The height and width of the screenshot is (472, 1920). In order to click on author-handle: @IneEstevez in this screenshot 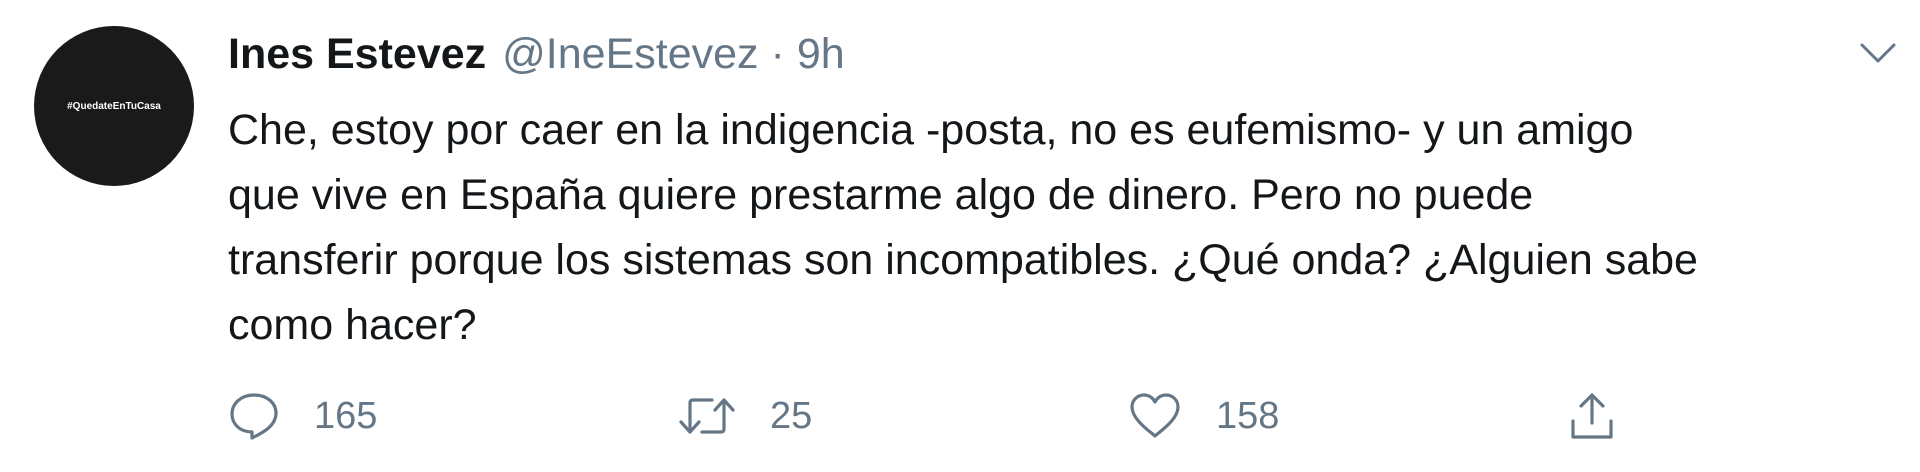, I will do `click(630, 54)`.